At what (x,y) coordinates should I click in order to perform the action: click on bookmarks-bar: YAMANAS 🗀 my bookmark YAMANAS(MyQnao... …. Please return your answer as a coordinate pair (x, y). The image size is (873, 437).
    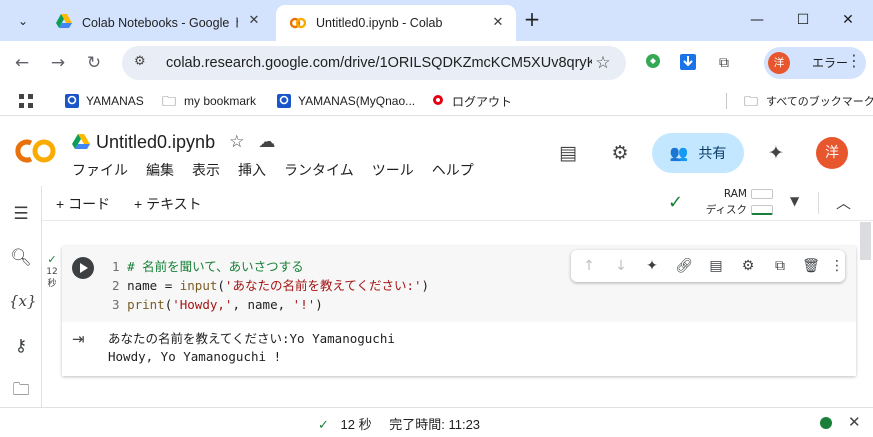
    Looking at the image, I should click on (436, 100).